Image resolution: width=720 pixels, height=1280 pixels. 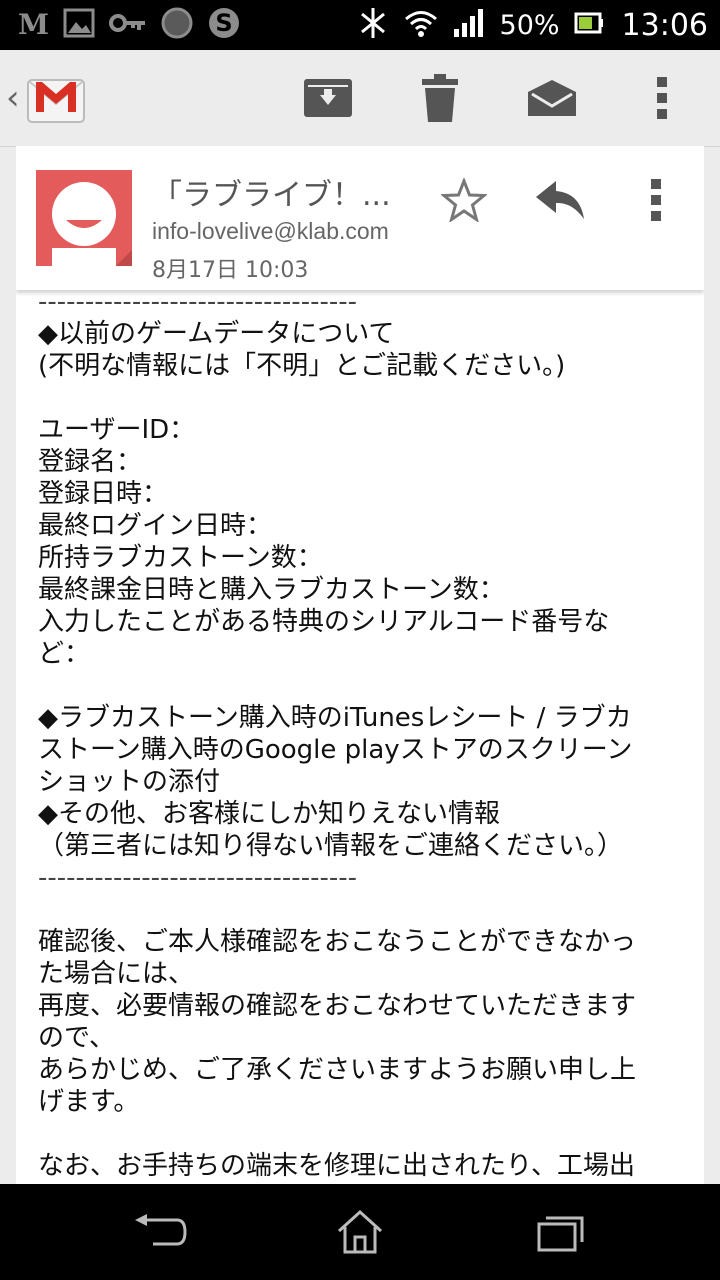 I want to click on body-line: ので、, so click(x=76, y=1038).